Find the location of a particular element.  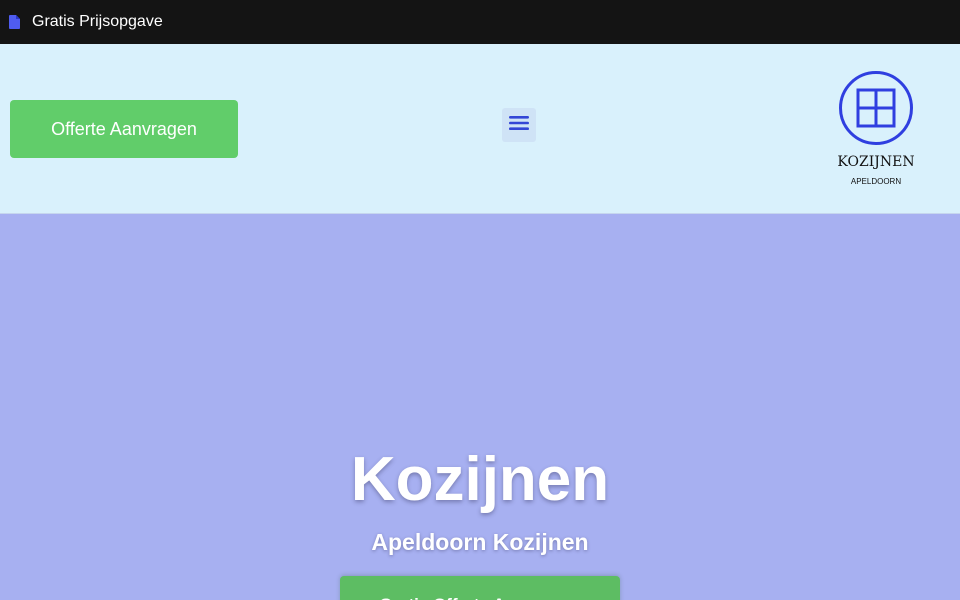

request-quote-button: Offerte Aanvragen is located at coordinates (124, 129).